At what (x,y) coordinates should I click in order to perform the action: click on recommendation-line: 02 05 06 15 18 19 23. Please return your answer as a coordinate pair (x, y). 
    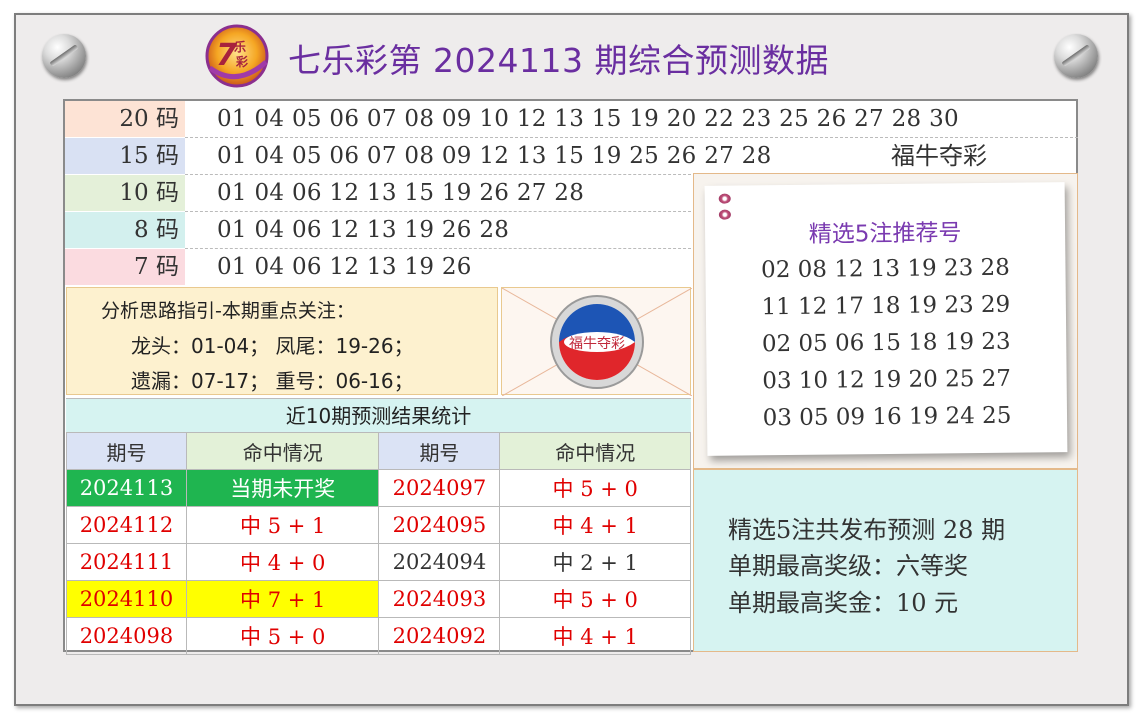
    Looking at the image, I should click on (886, 343).